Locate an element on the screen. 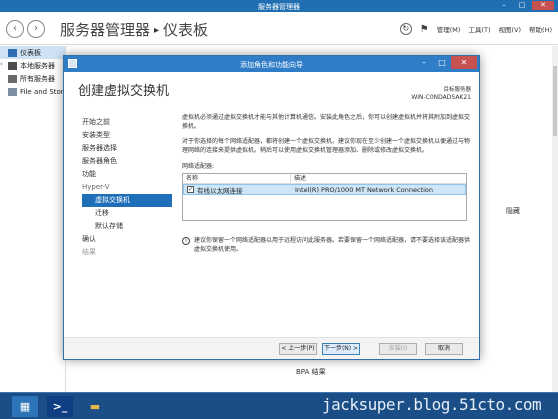 The width and height of the screenshot is (558, 419). previous-button: < 上一步(P) is located at coordinates (298, 349).